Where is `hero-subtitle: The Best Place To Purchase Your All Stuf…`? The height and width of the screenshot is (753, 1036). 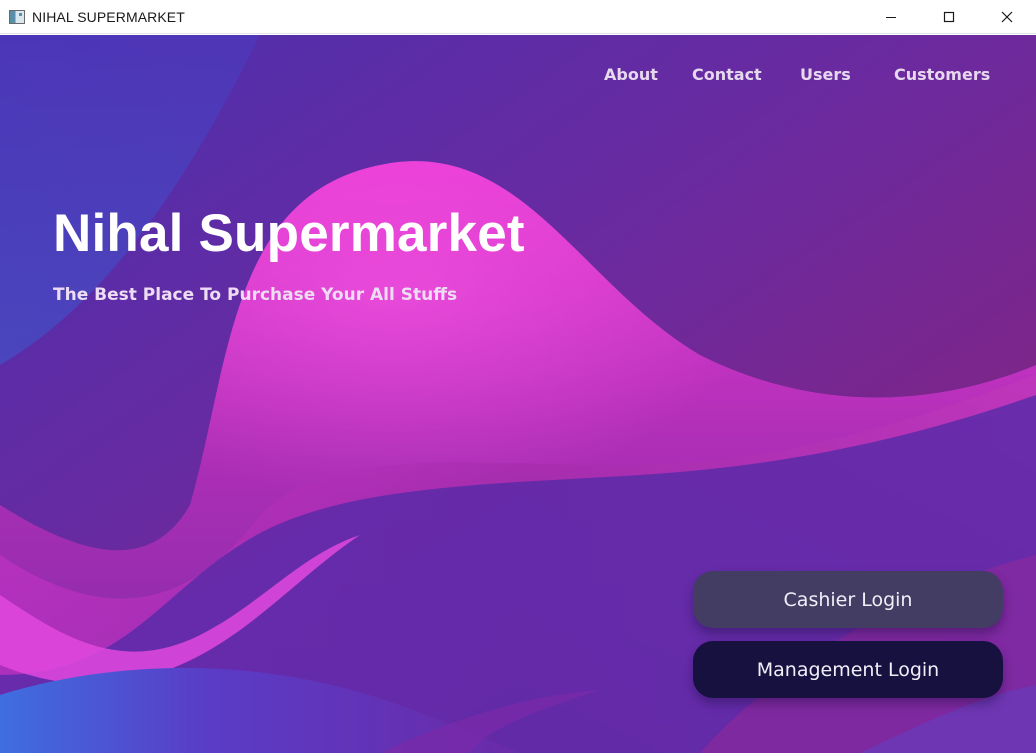
hero-subtitle: The Best Place To Purchase Your All Stuf… is located at coordinates (255, 295).